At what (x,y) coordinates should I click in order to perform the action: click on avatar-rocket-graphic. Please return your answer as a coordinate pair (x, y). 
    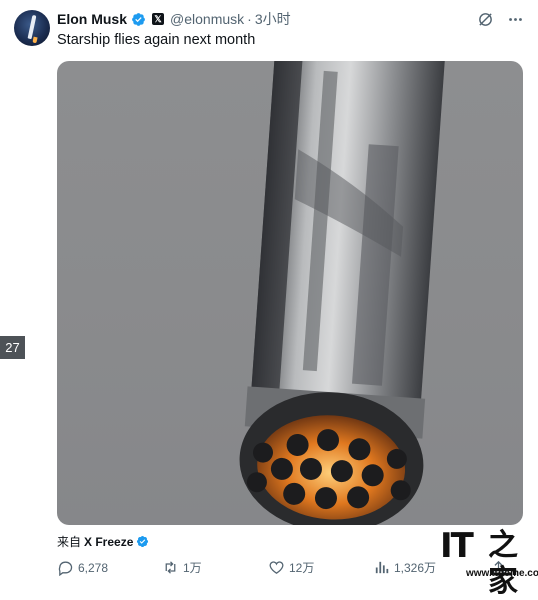
    Looking at the image, I should click on (32, 27).